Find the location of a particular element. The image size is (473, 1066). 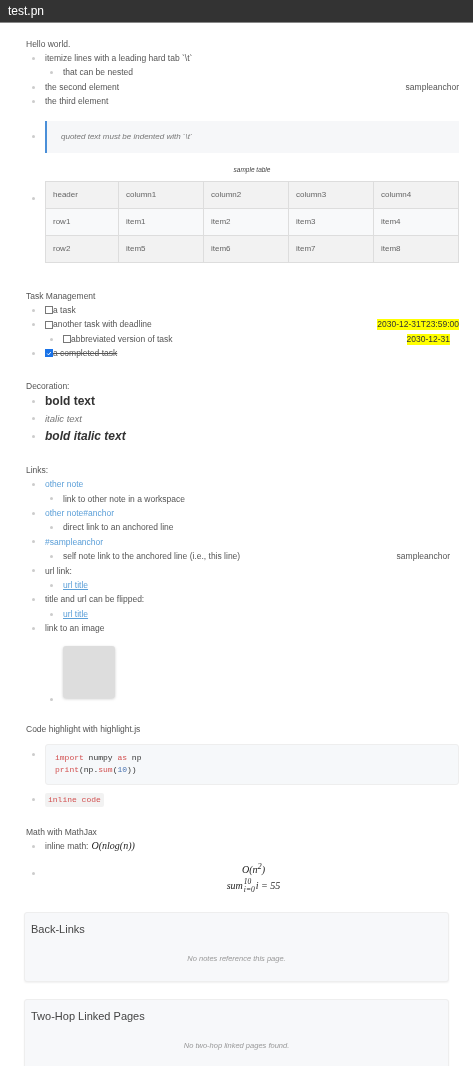

table-cell: item3 is located at coordinates (331, 222).